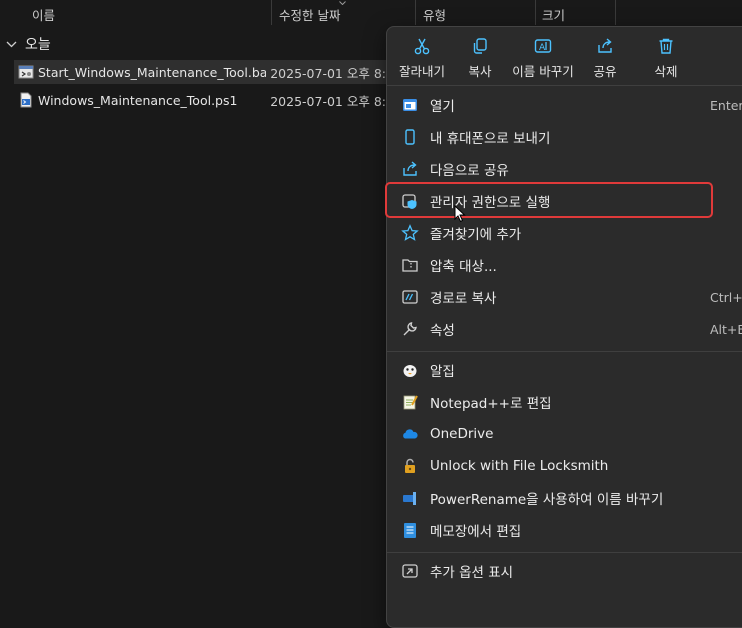  I want to click on phone-icon, so click(410, 137).